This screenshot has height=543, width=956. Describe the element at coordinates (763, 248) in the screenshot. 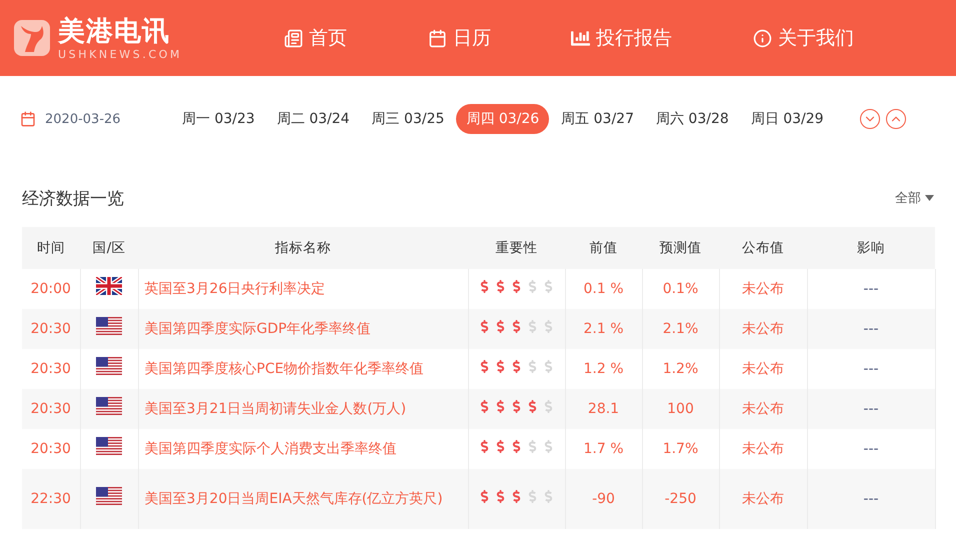

I see `column-header: 公布值` at that location.